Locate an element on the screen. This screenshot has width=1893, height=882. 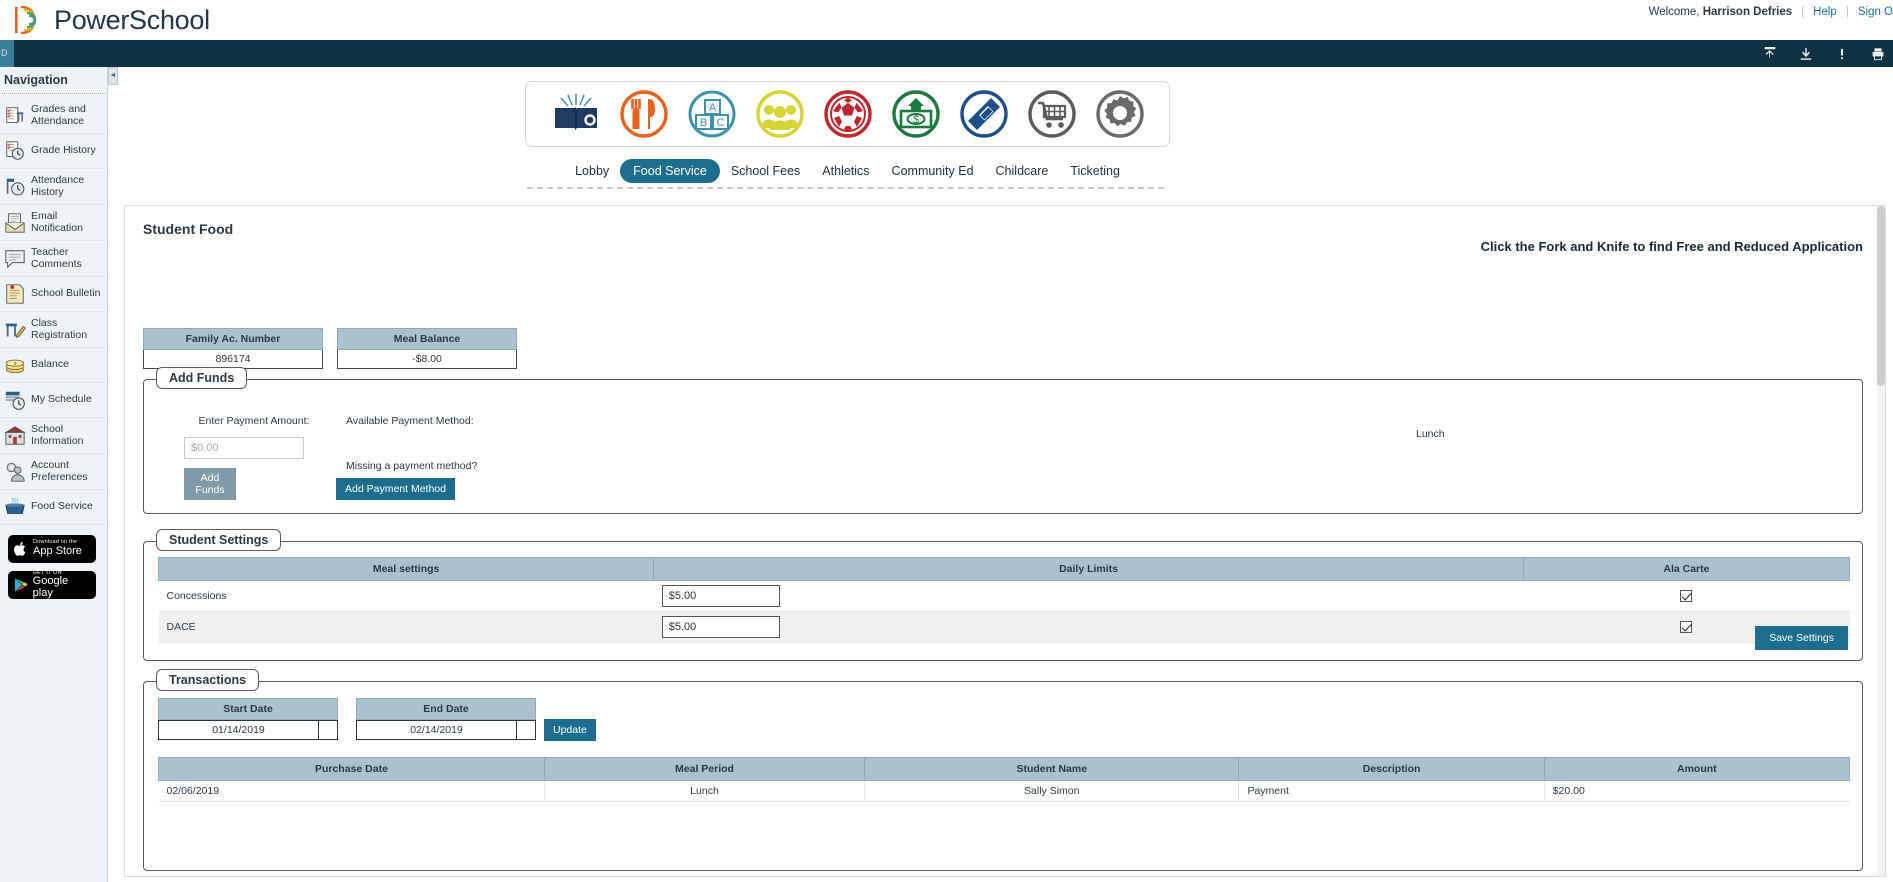
update-transactions-button: Update is located at coordinates (570, 730).